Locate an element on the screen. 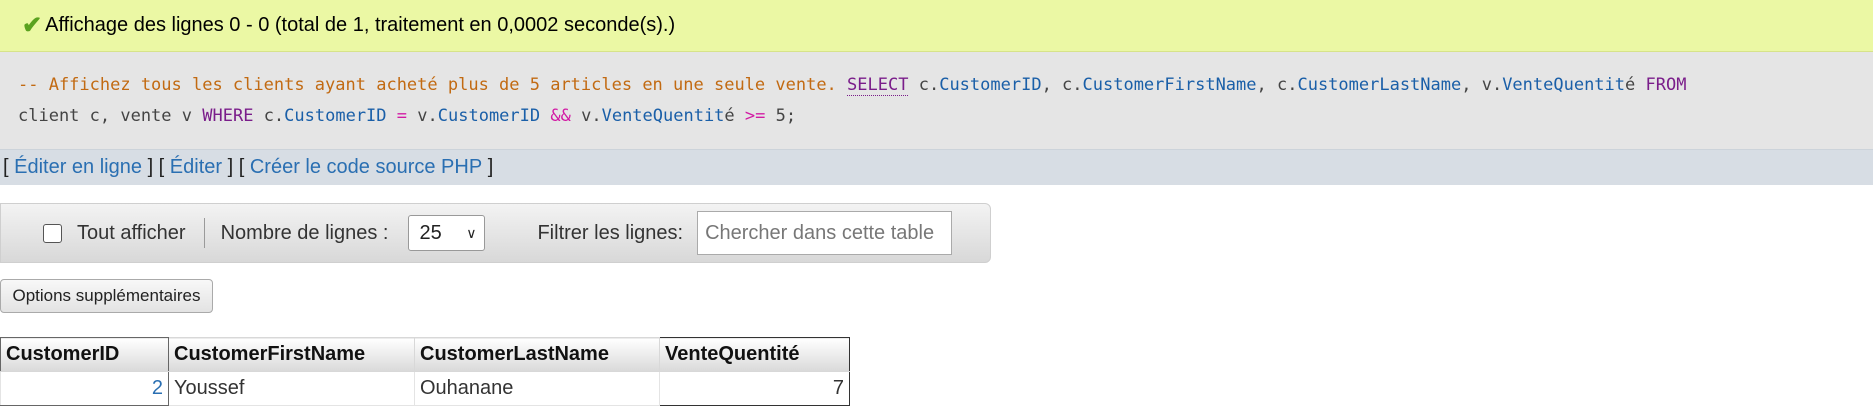 The image size is (1873, 412). divider is located at coordinates (204, 233).